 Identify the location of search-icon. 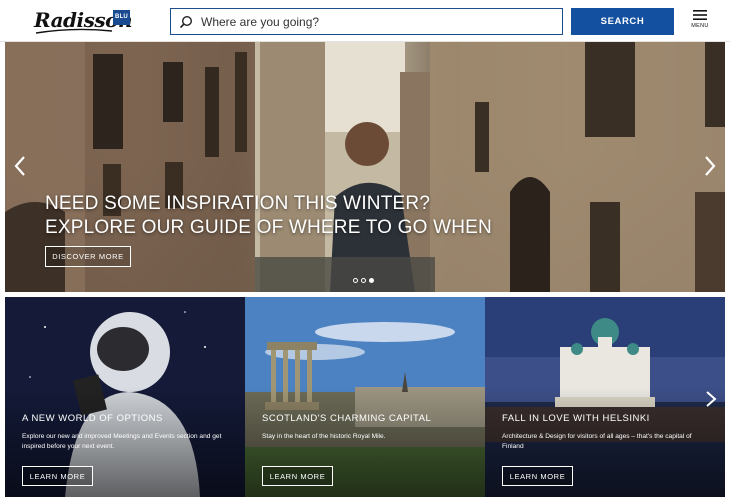
(186, 21).